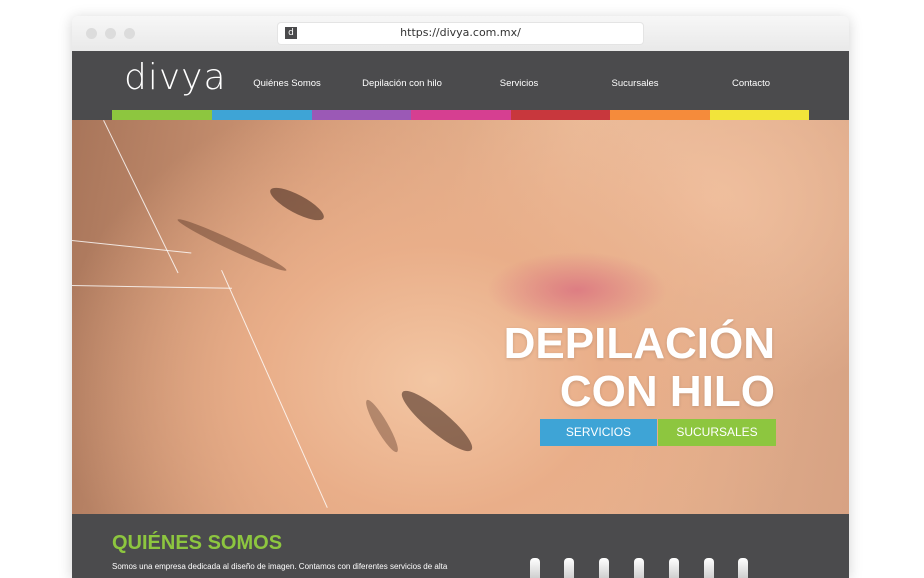  What do you see at coordinates (560, 115) in the screenshot?
I see `color-stripe-red` at bounding box center [560, 115].